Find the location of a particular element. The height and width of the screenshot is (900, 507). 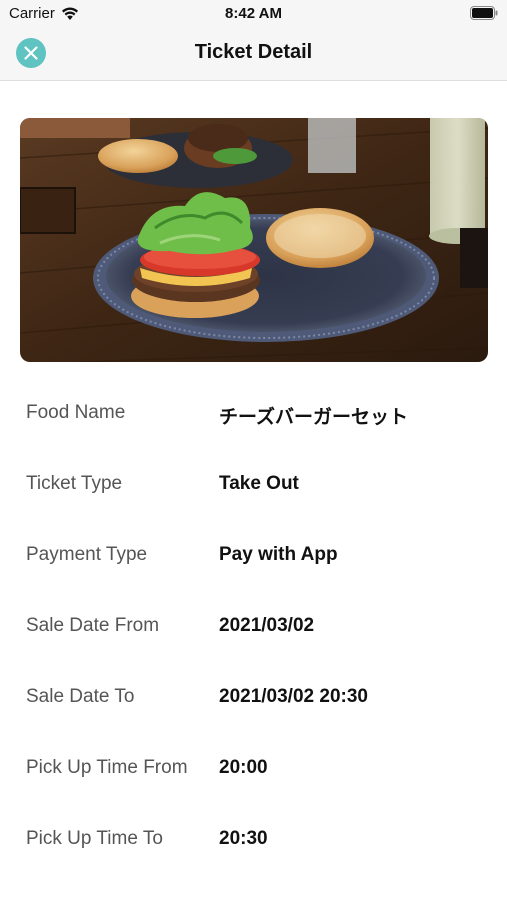

detail-label: Pick Up Time From is located at coordinates (107, 767).